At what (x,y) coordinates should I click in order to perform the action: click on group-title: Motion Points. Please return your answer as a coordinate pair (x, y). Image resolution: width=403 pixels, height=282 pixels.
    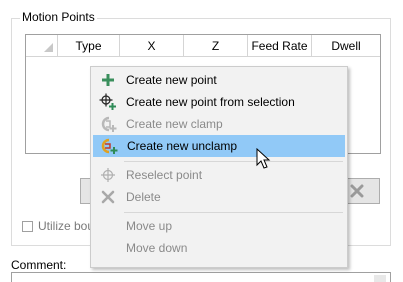
    Looking at the image, I should click on (58, 17).